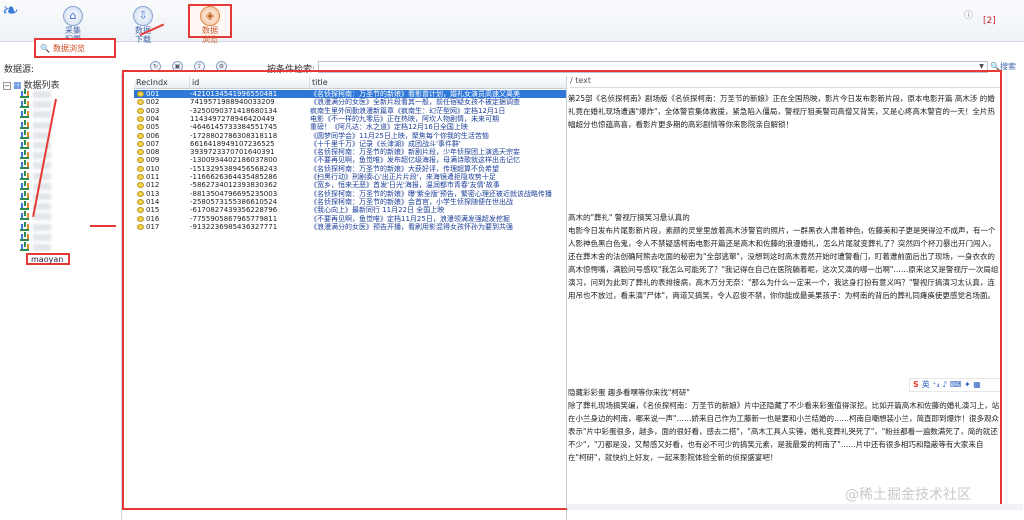 This screenshot has width=1024, height=520. What do you see at coordinates (795, 507) in the screenshot?
I see `horizontal-scrollbar` at bounding box center [795, 507].